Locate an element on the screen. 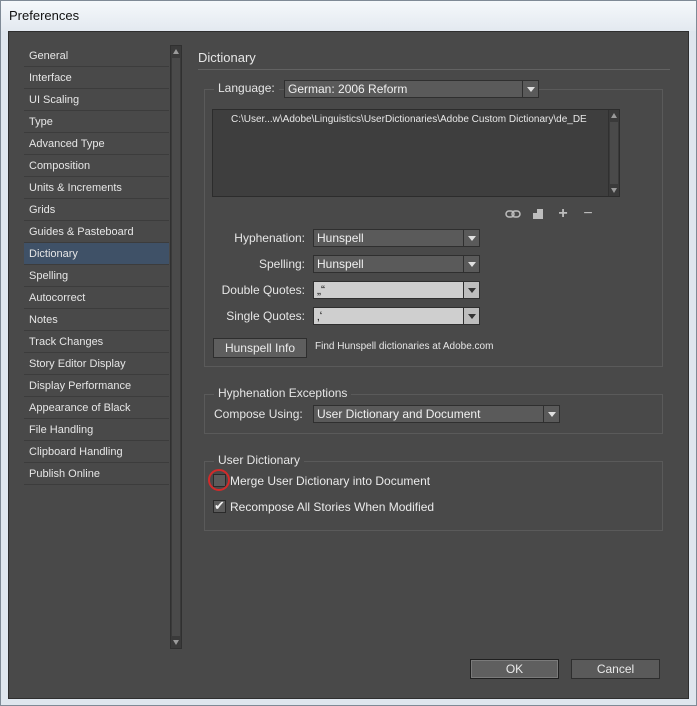  new-page-icon is located at coordinates (538, 214).